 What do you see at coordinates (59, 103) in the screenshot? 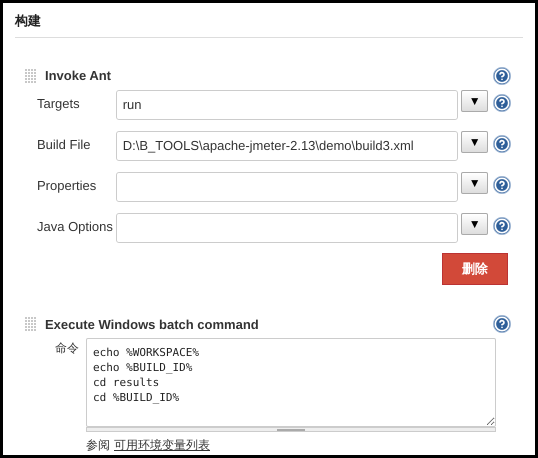
I see `field-label: Targets` at bounding box center [59, 103].